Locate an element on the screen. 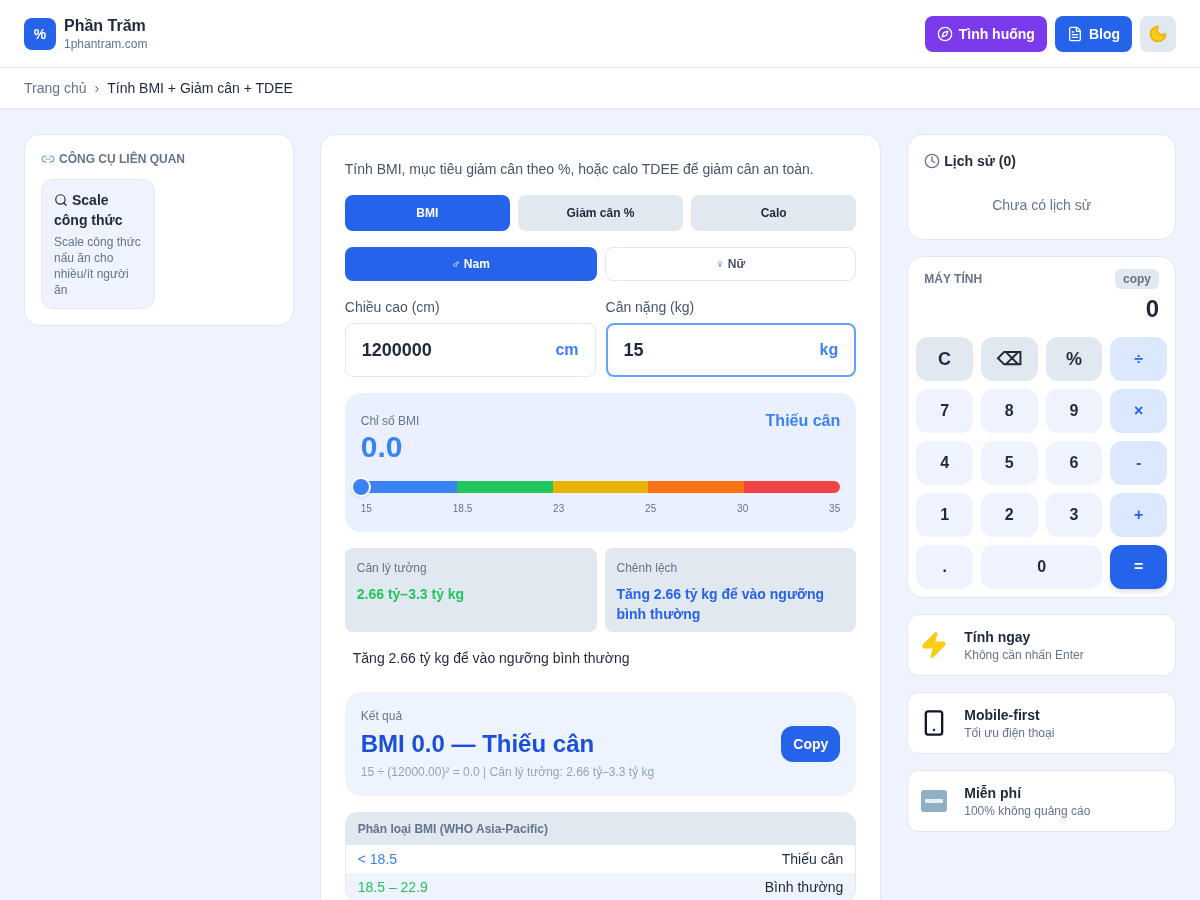 The height and width of the screenshot is (900, 1200). note-text: Tăng 2.66 tỷ kg để vào ngưỡng bình thường is located at coordinates (491, 658).